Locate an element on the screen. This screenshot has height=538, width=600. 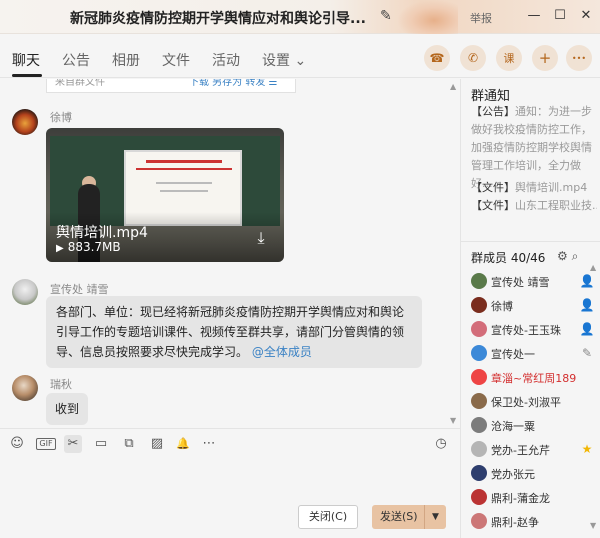
member-name: 鼎利-赵争 is located at coordinates (515, 522).